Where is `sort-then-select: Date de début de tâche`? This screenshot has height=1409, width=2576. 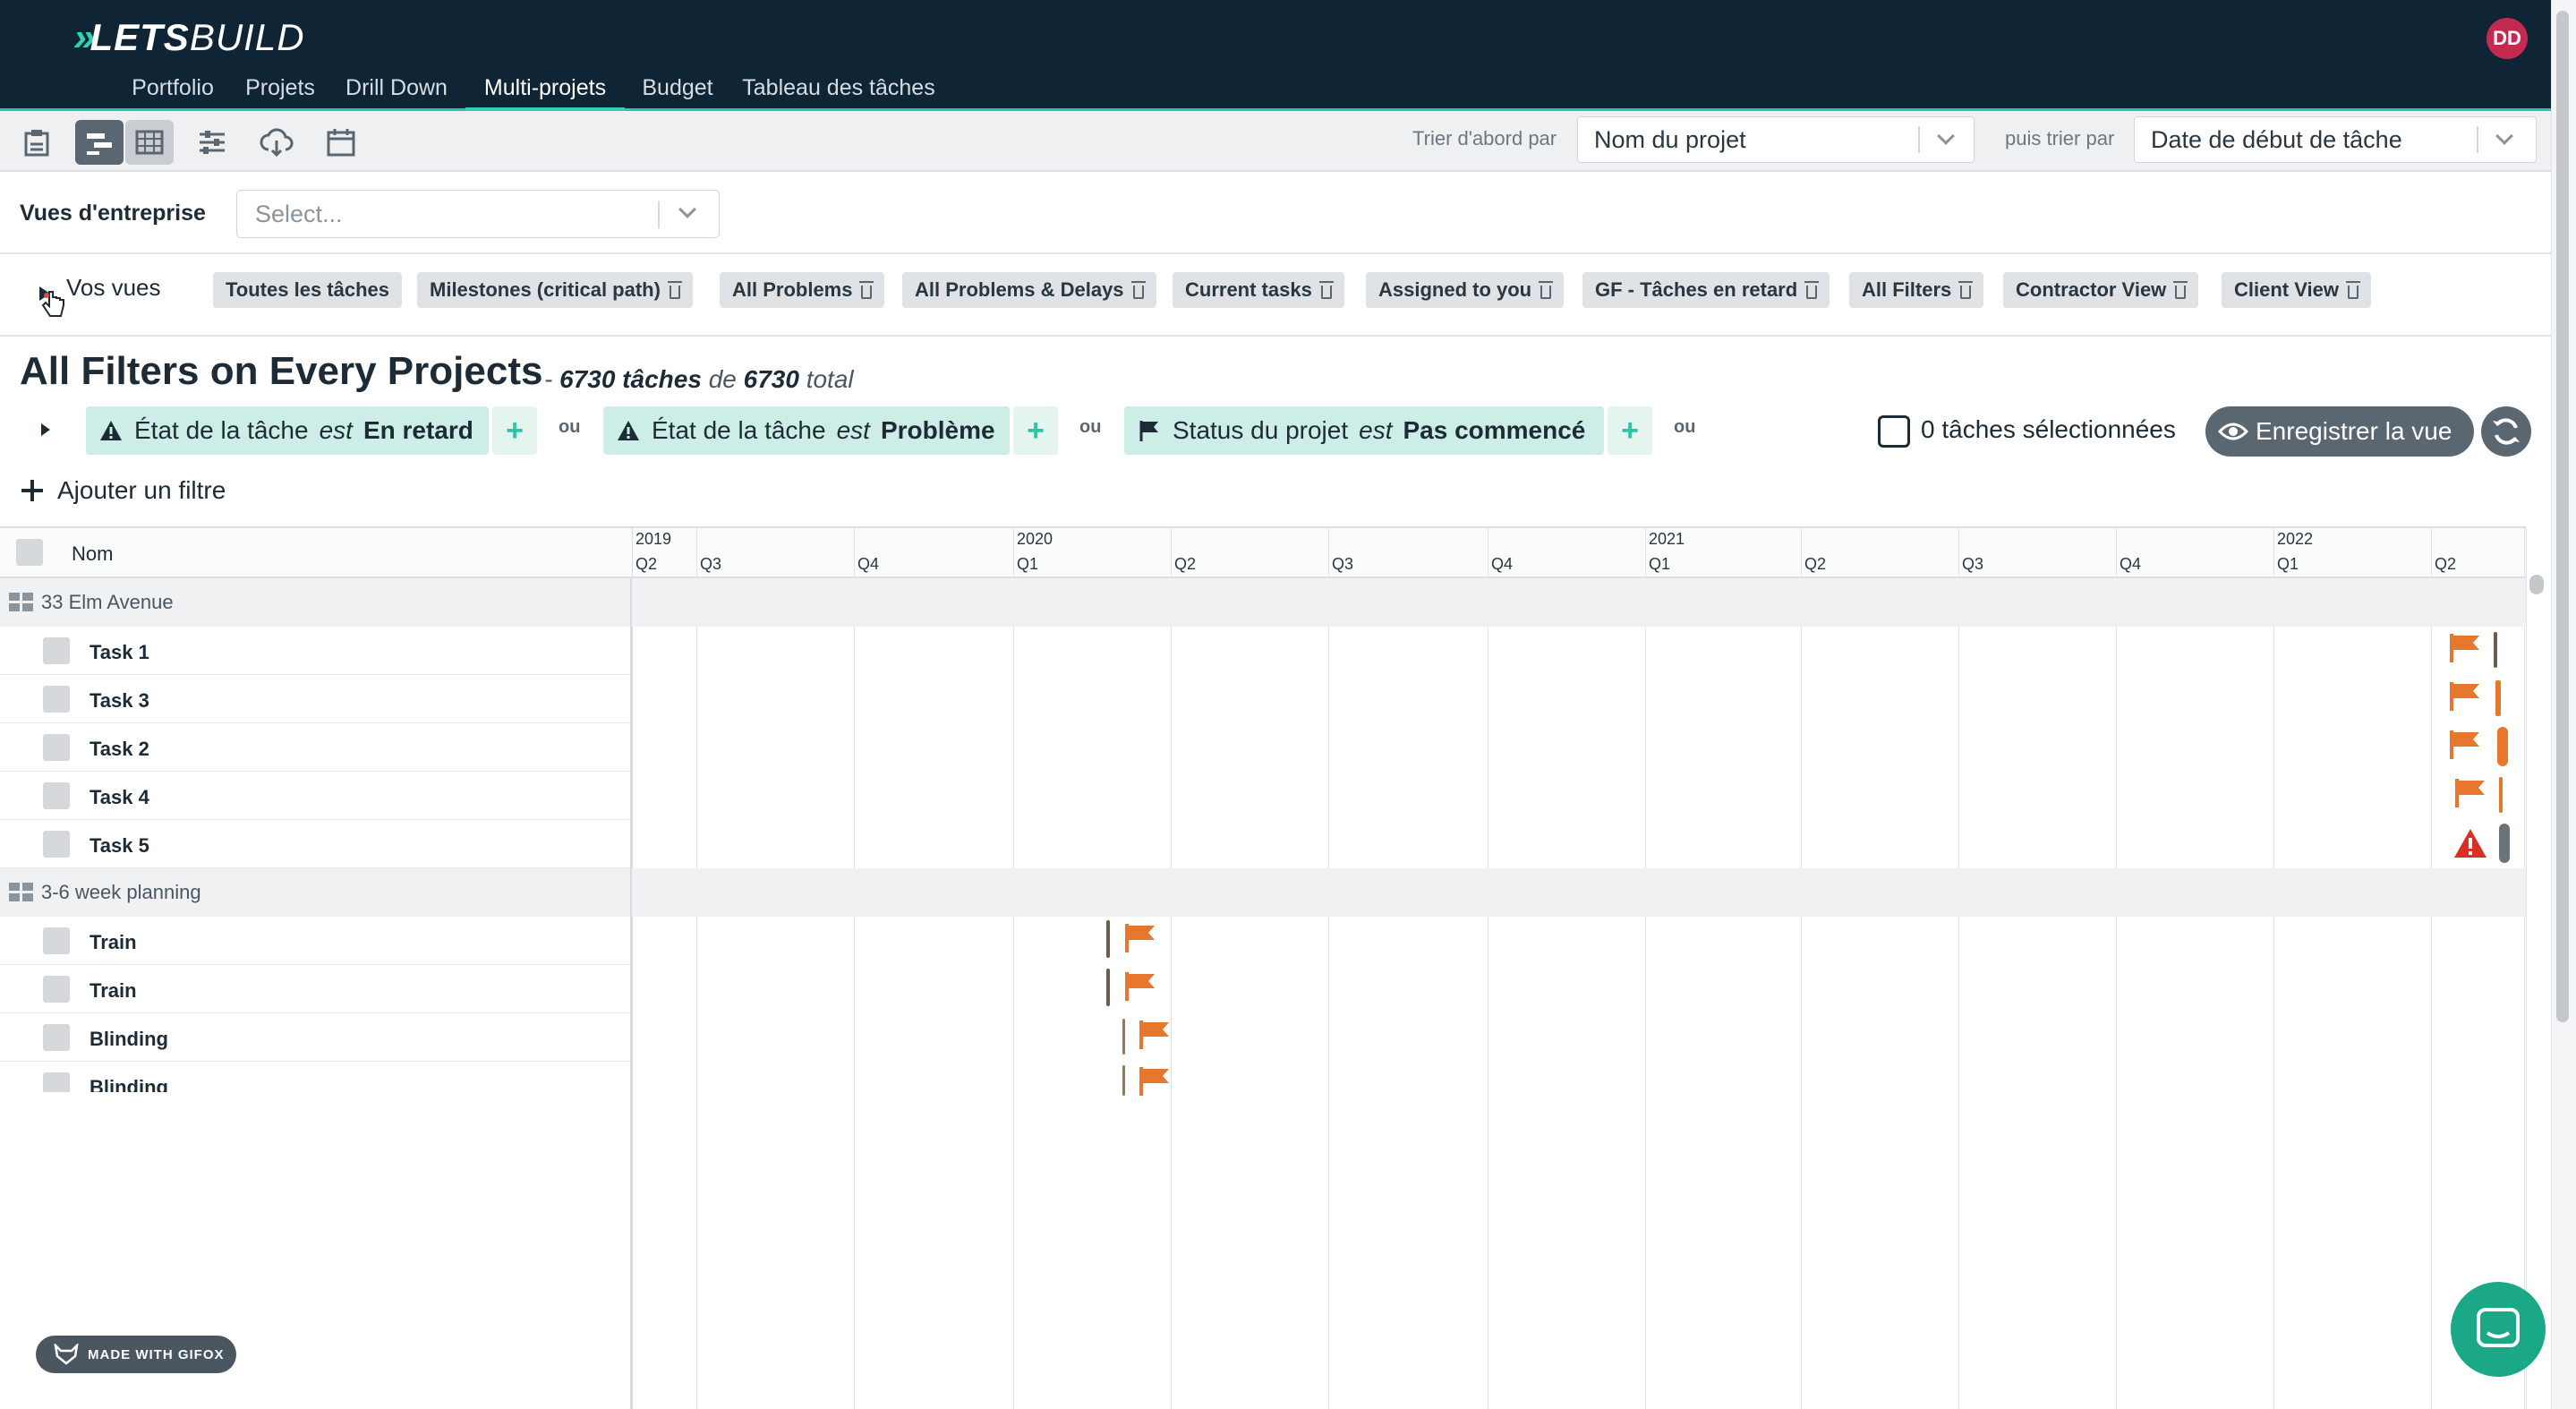 sort-then-select: Date de début de tâche is located at coordinates (2335, 139).